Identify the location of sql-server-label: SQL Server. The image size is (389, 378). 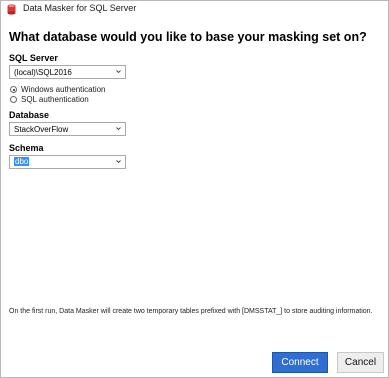
(33, 58).